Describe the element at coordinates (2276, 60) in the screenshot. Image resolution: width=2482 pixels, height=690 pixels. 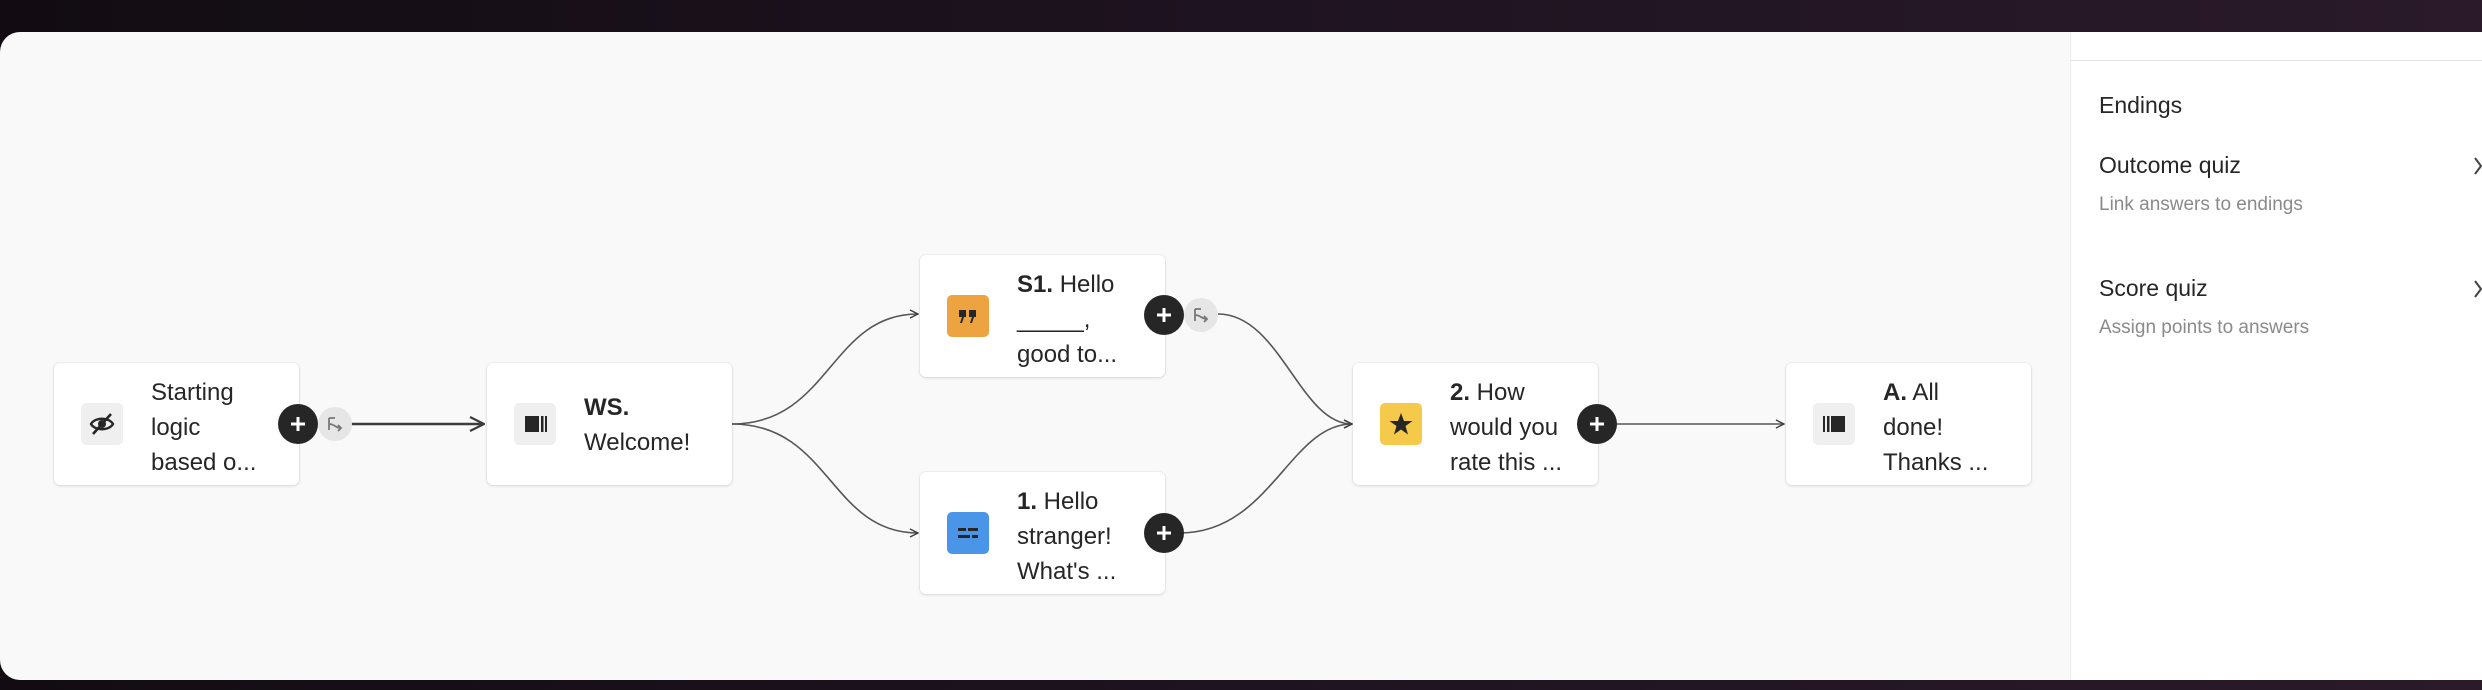
I see `divider` at that location.